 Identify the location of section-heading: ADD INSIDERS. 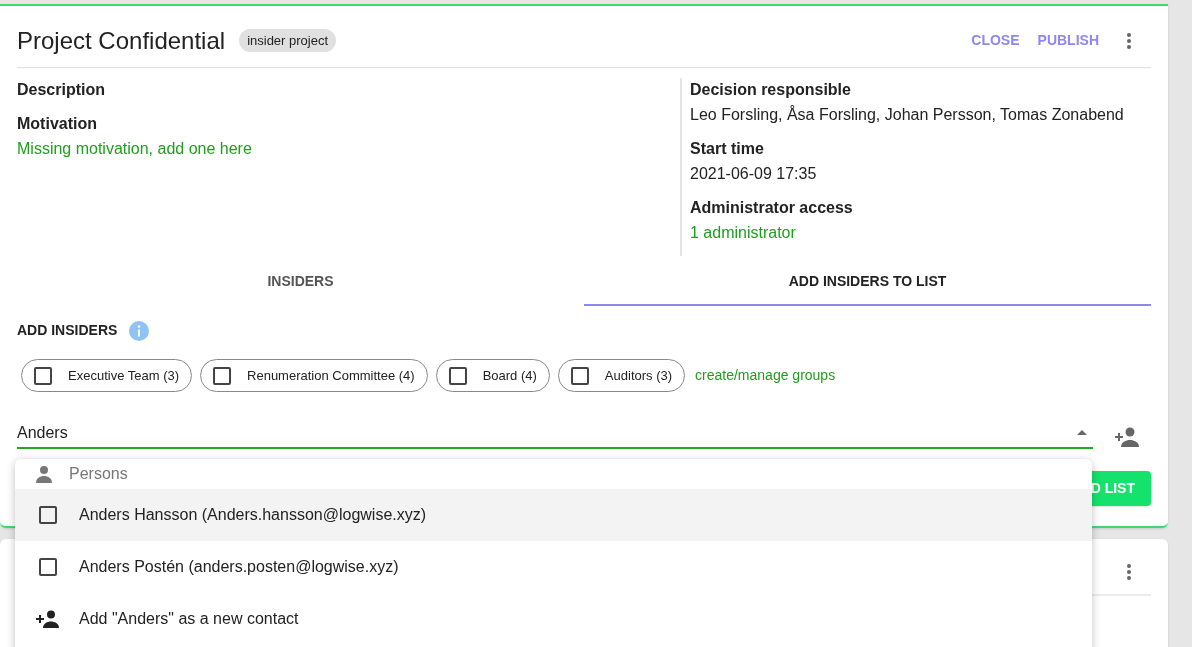
(67, 330).